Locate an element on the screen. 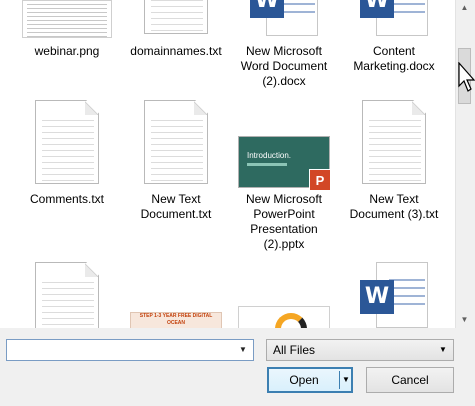 The height and width of the screenshot is (406, 475). file-item-content-marketing: W Content Marketing.docx is located at coordinates (394, 38).